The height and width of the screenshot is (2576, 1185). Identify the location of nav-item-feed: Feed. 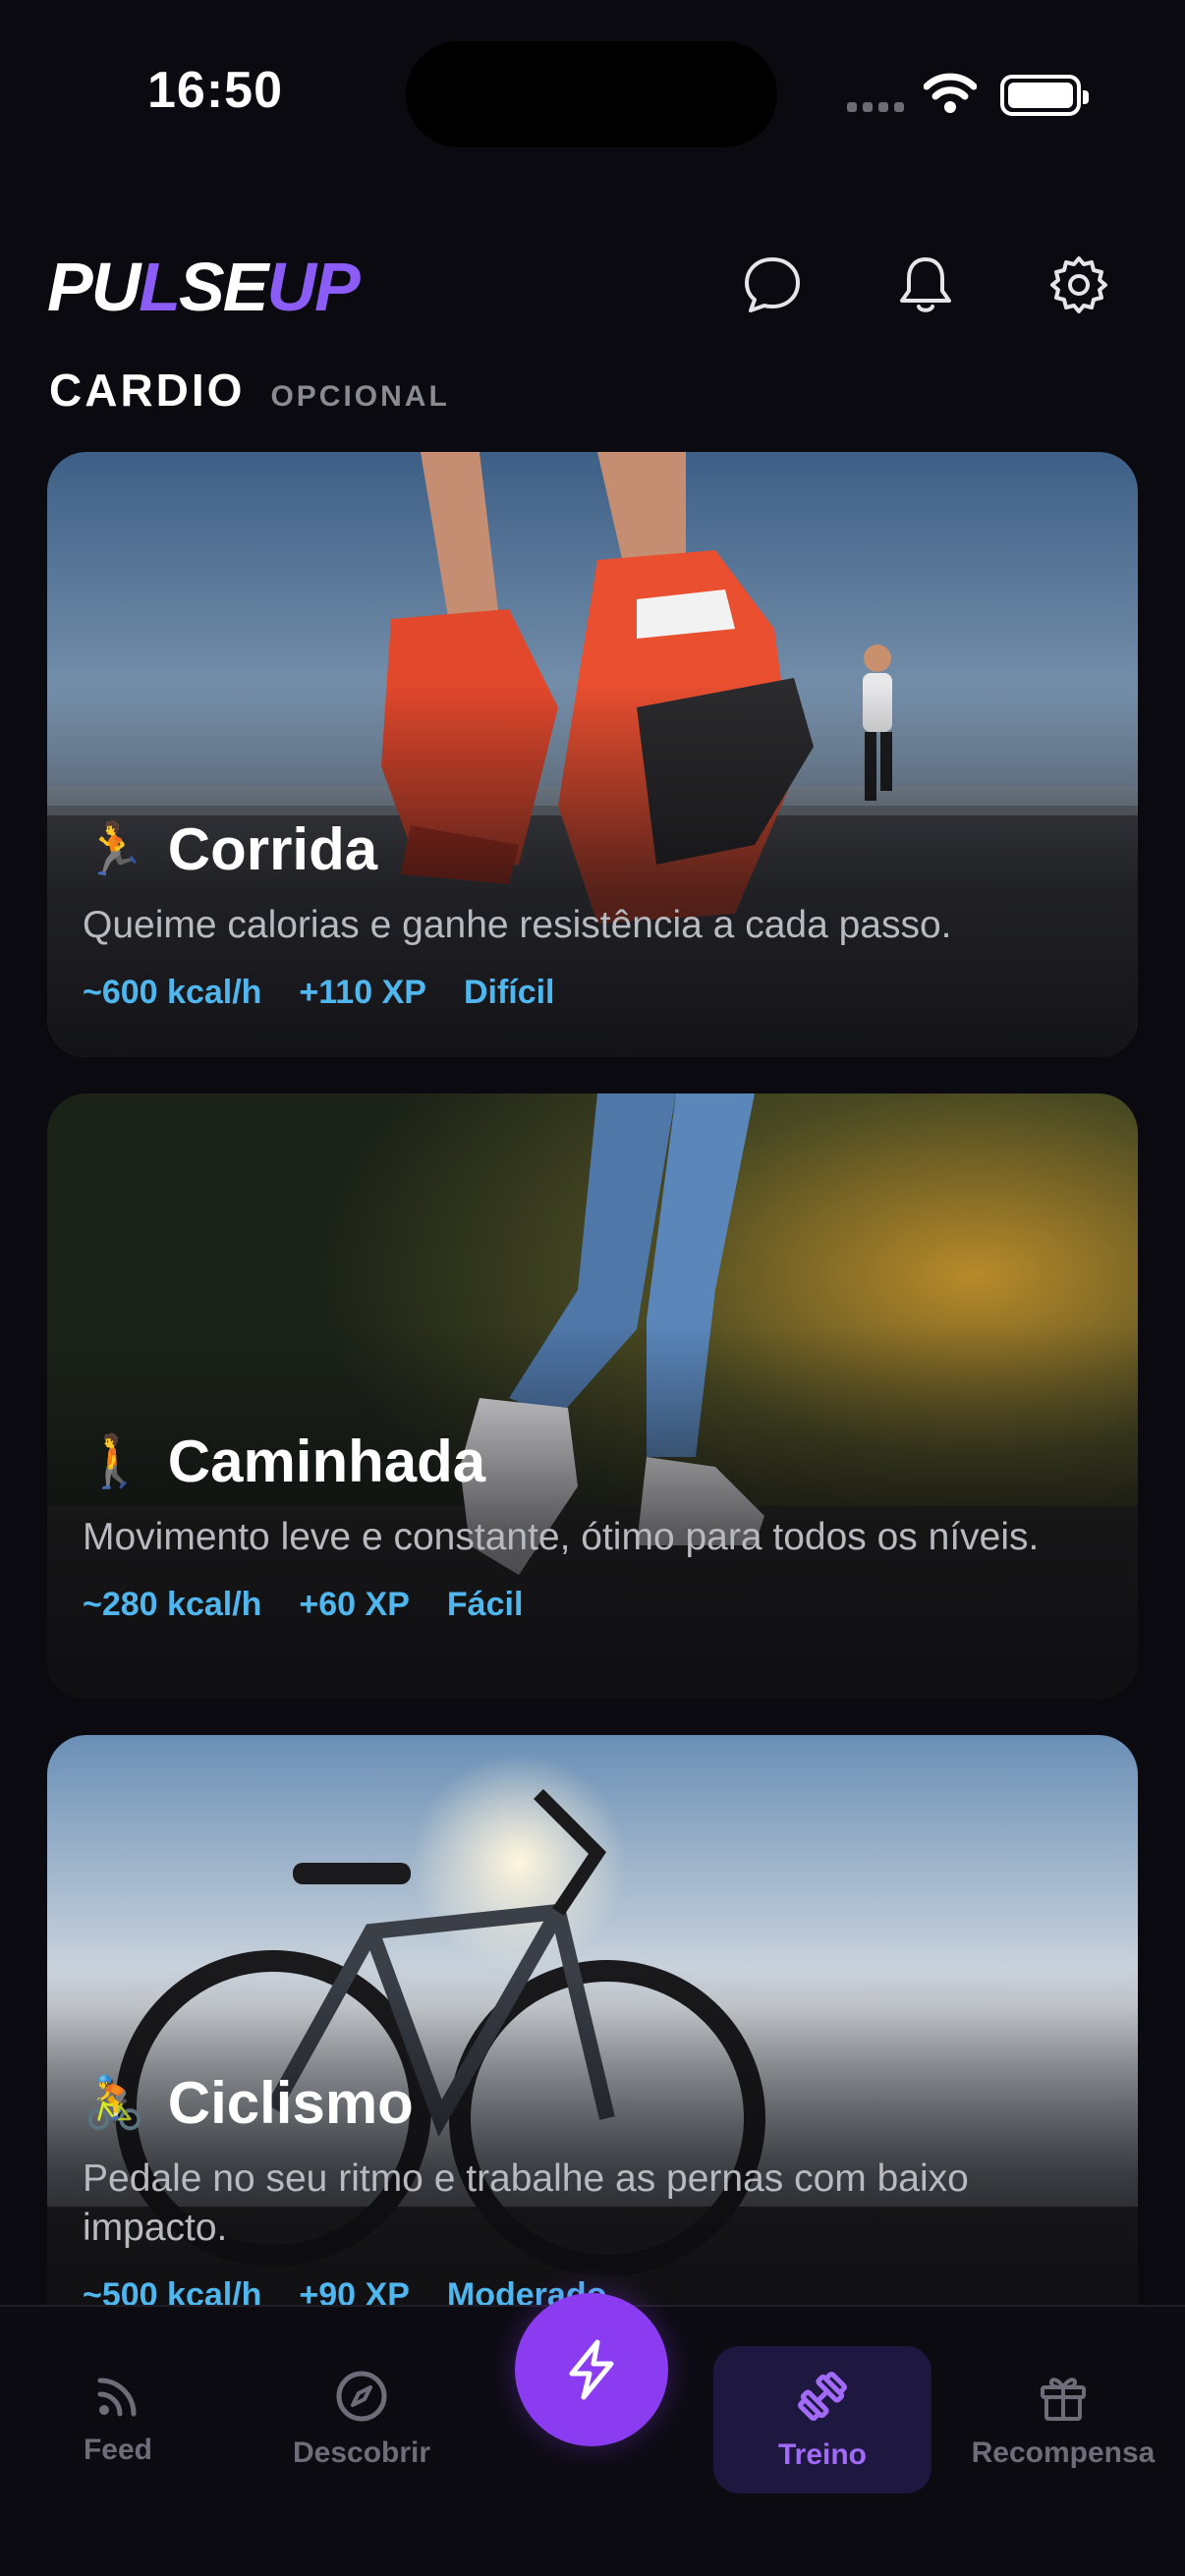
(118, 2419).